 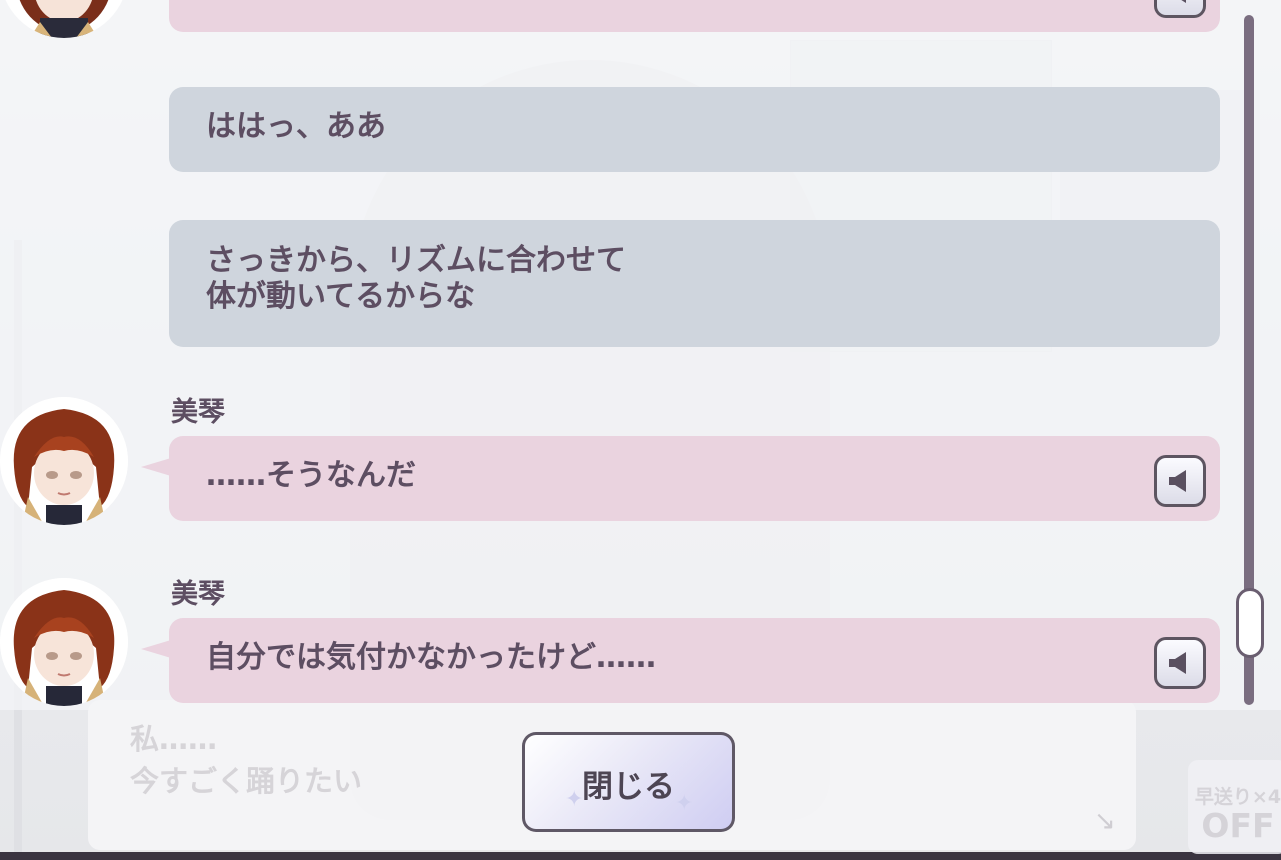 What do you see at coordinates (341, 296) in the screenshot?
I see `message-line: 体が動いてるからな` at bounding box center [341, 296].